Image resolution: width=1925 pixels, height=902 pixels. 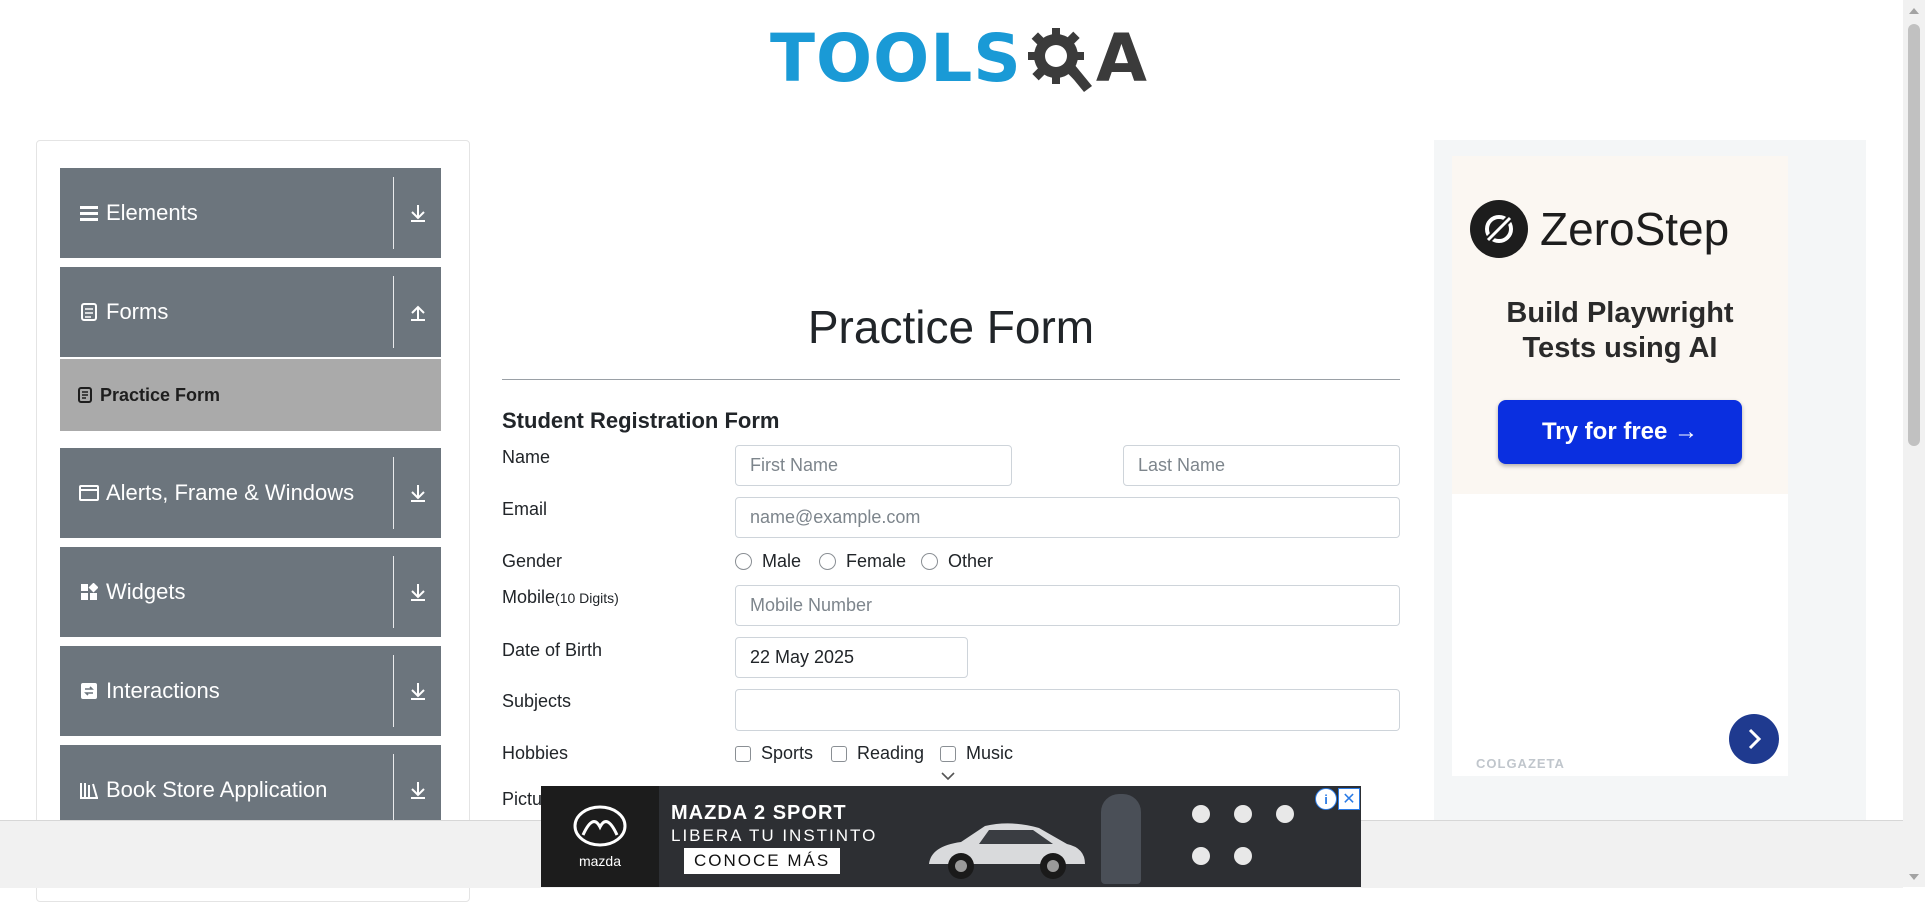 What do you see at coordinates (146, 591) in the screenshot?
I see `sidebar-group-label: Widgets` at bounding box center [146, 591].